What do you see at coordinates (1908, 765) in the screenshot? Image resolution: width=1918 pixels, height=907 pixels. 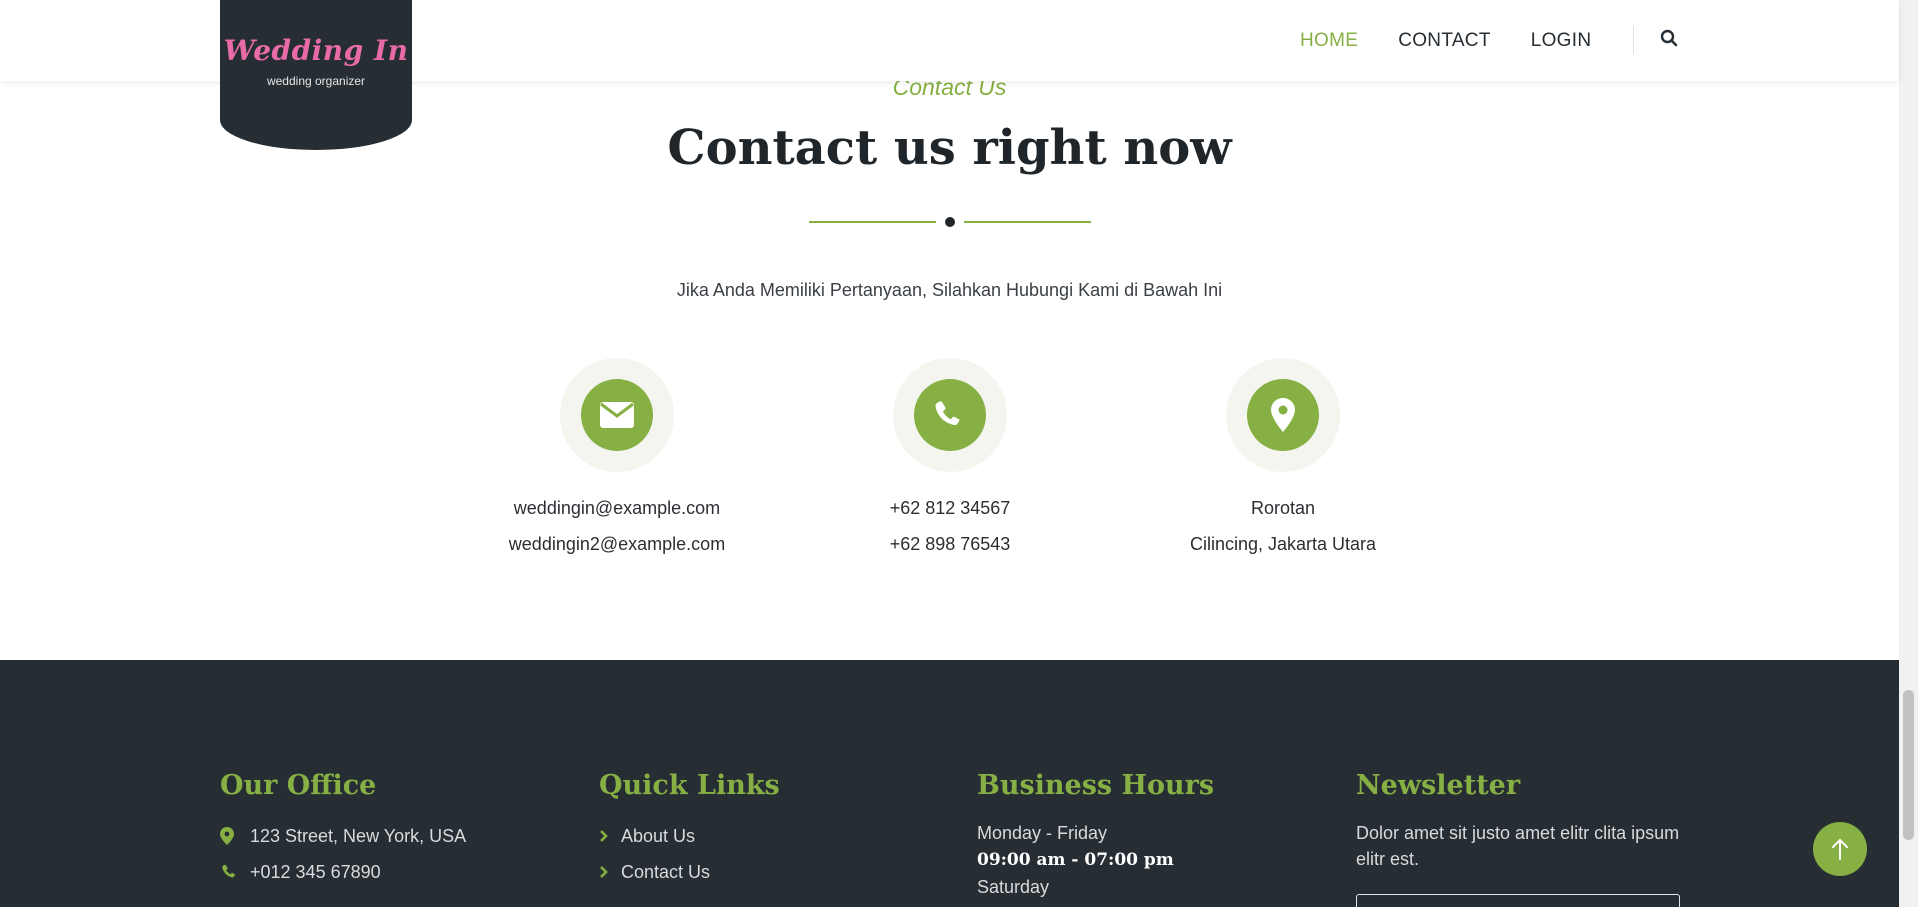 I see `scrollbar-thumb` at bounding box center [1908, 765].